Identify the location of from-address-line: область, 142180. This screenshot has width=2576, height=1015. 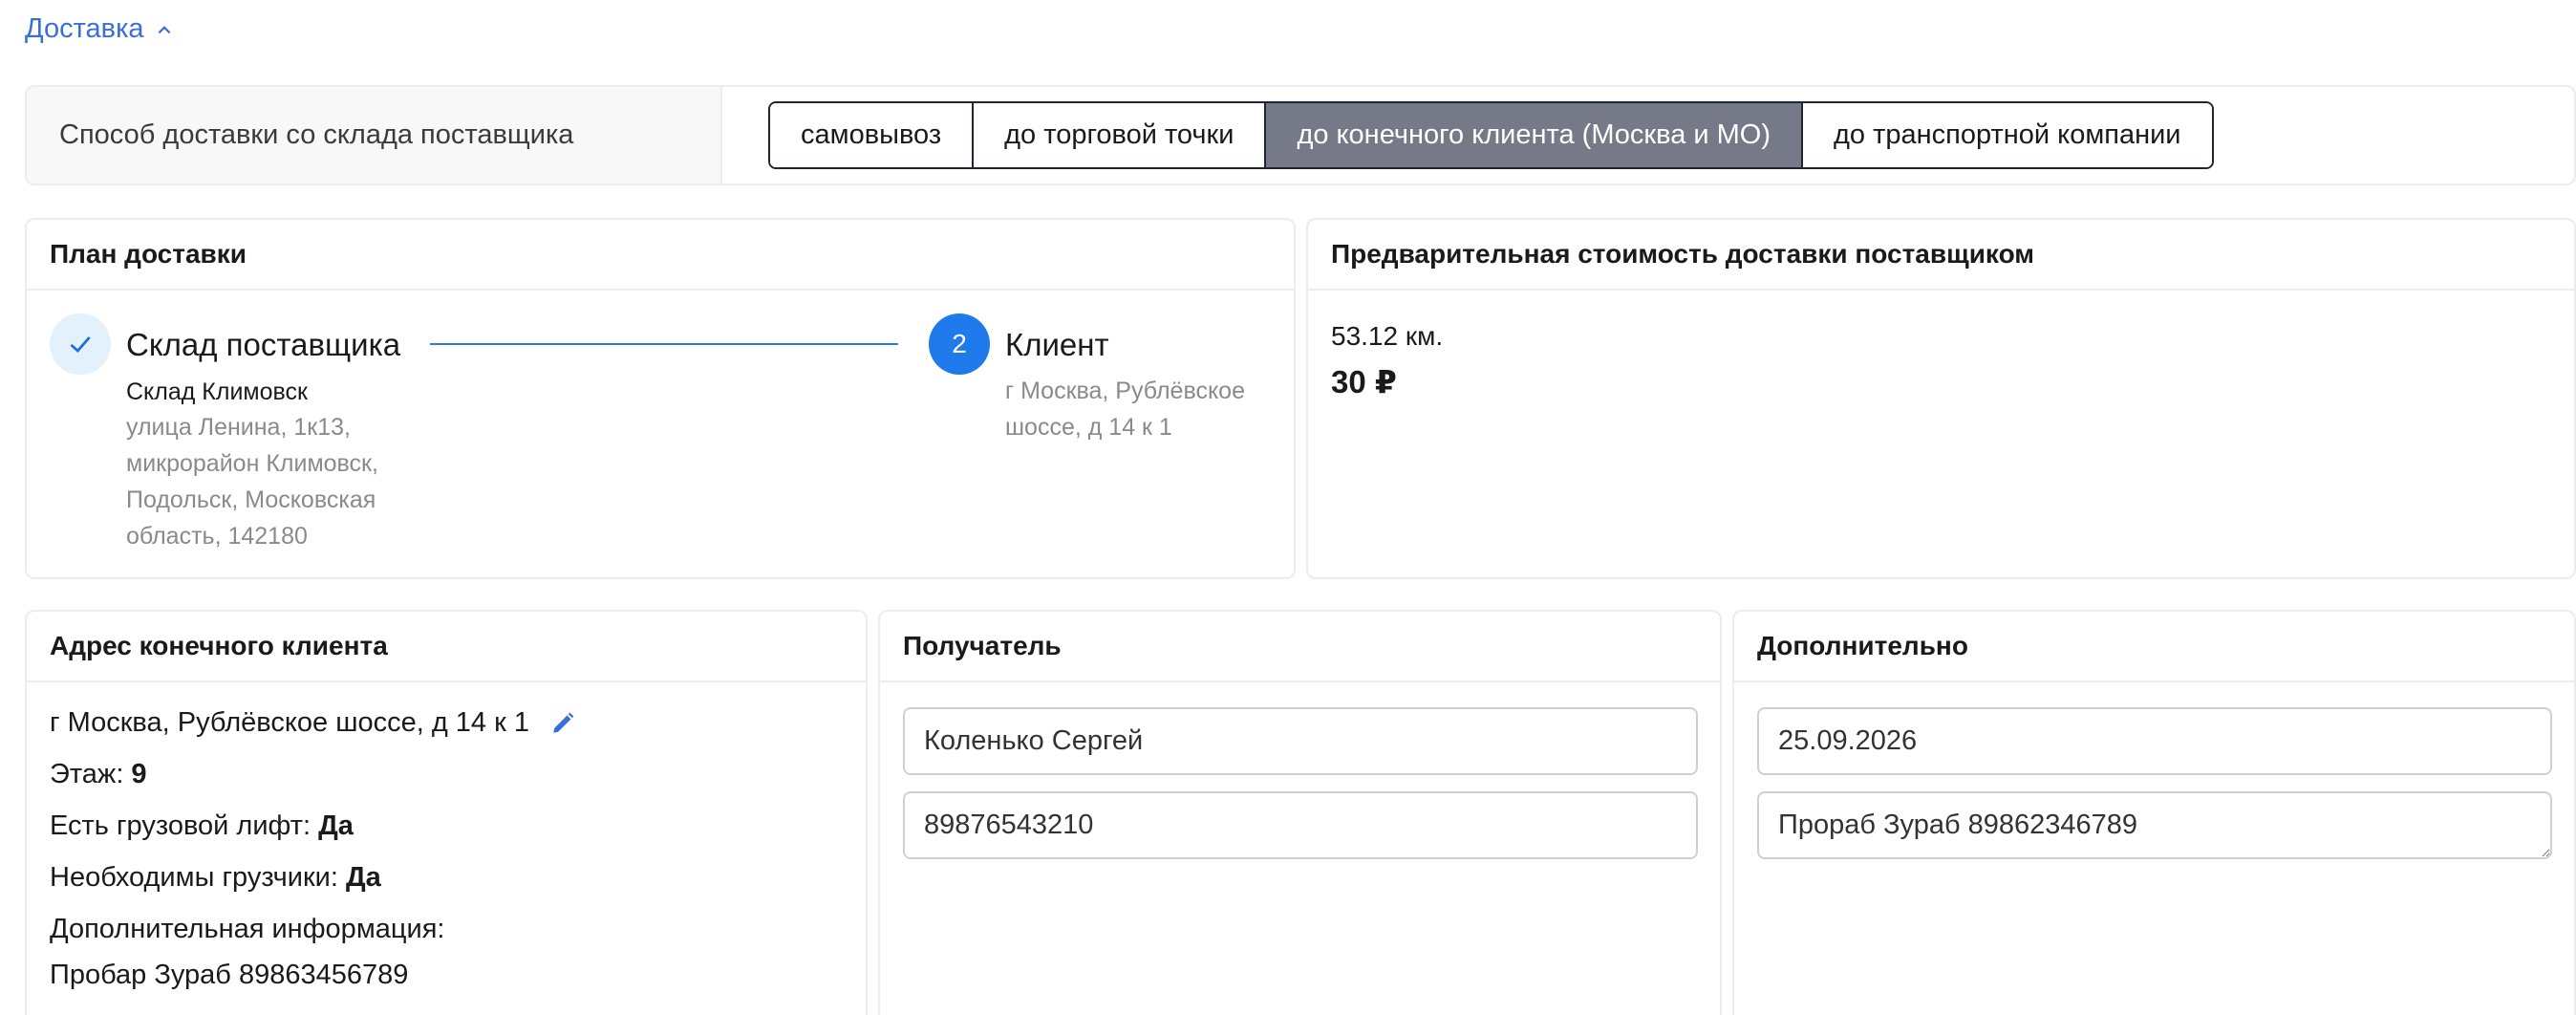
(217, 536).